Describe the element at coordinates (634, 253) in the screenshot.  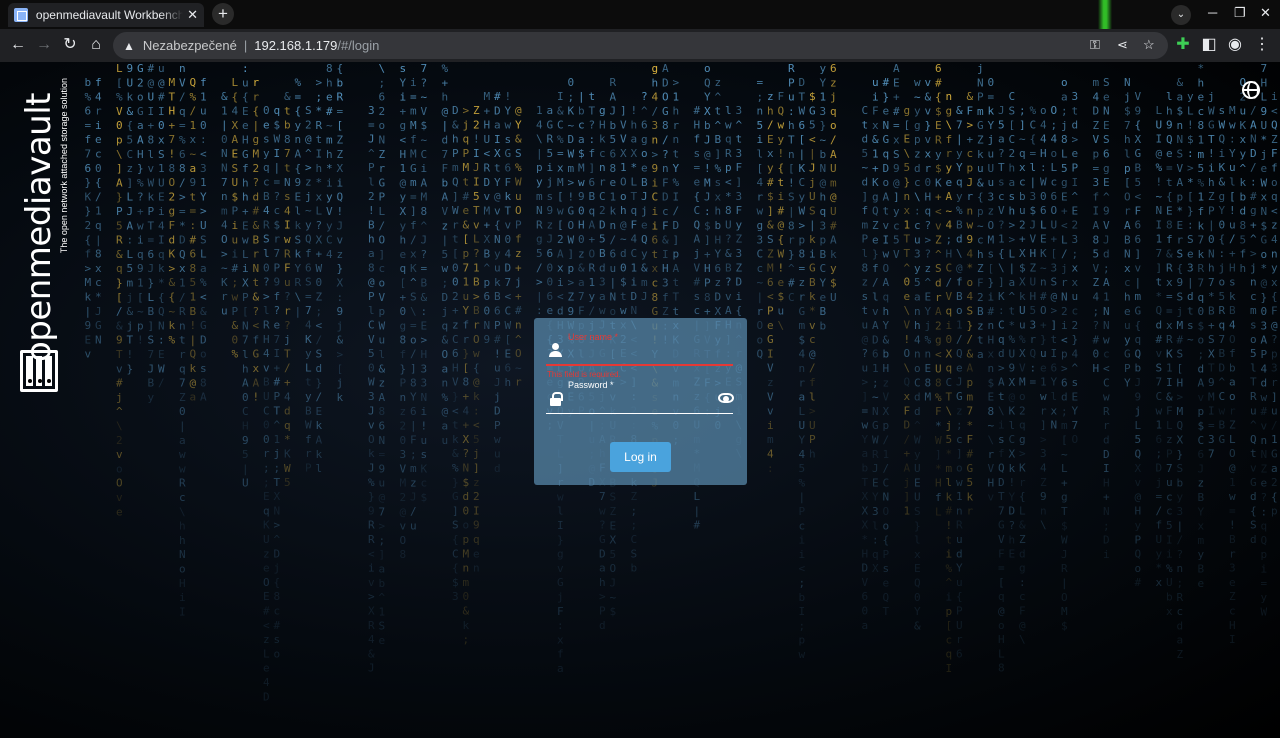
I see `svg-text: C` at that location.